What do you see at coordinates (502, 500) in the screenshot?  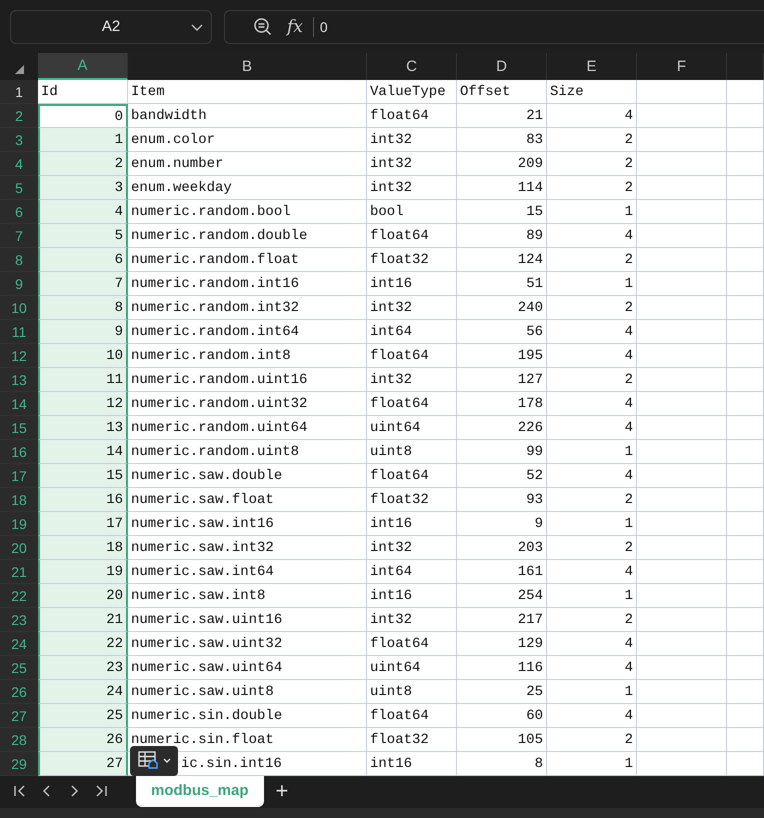 I see `table-cell: 93` at bounding box center [502, 500].